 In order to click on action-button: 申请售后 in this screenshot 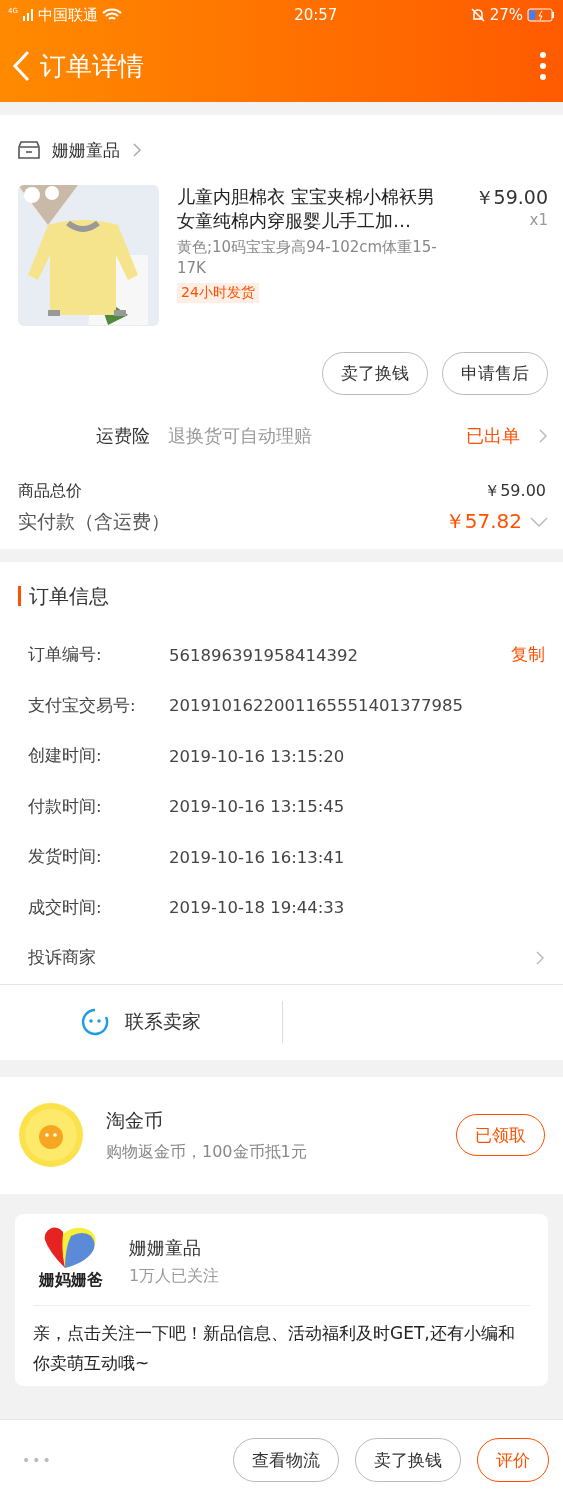, I will do `click(495, 373)`.